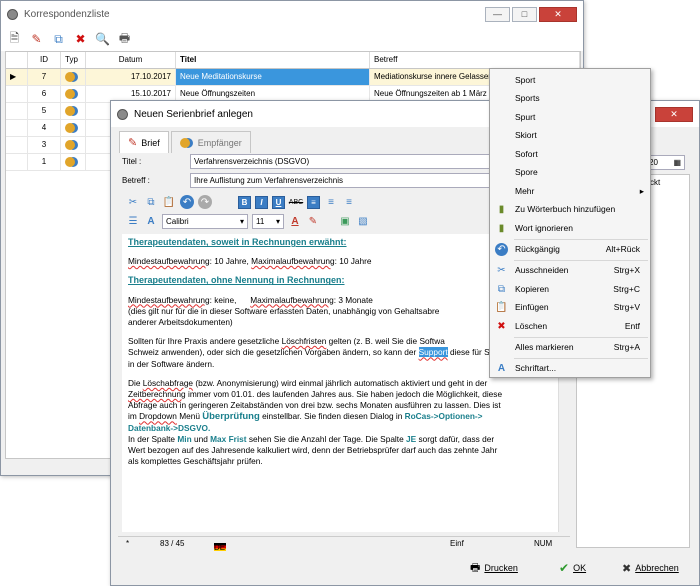 The height and width of the screenshot is (586, 700). I want to click on date-picker: 20 ▦, so click(665, 162).